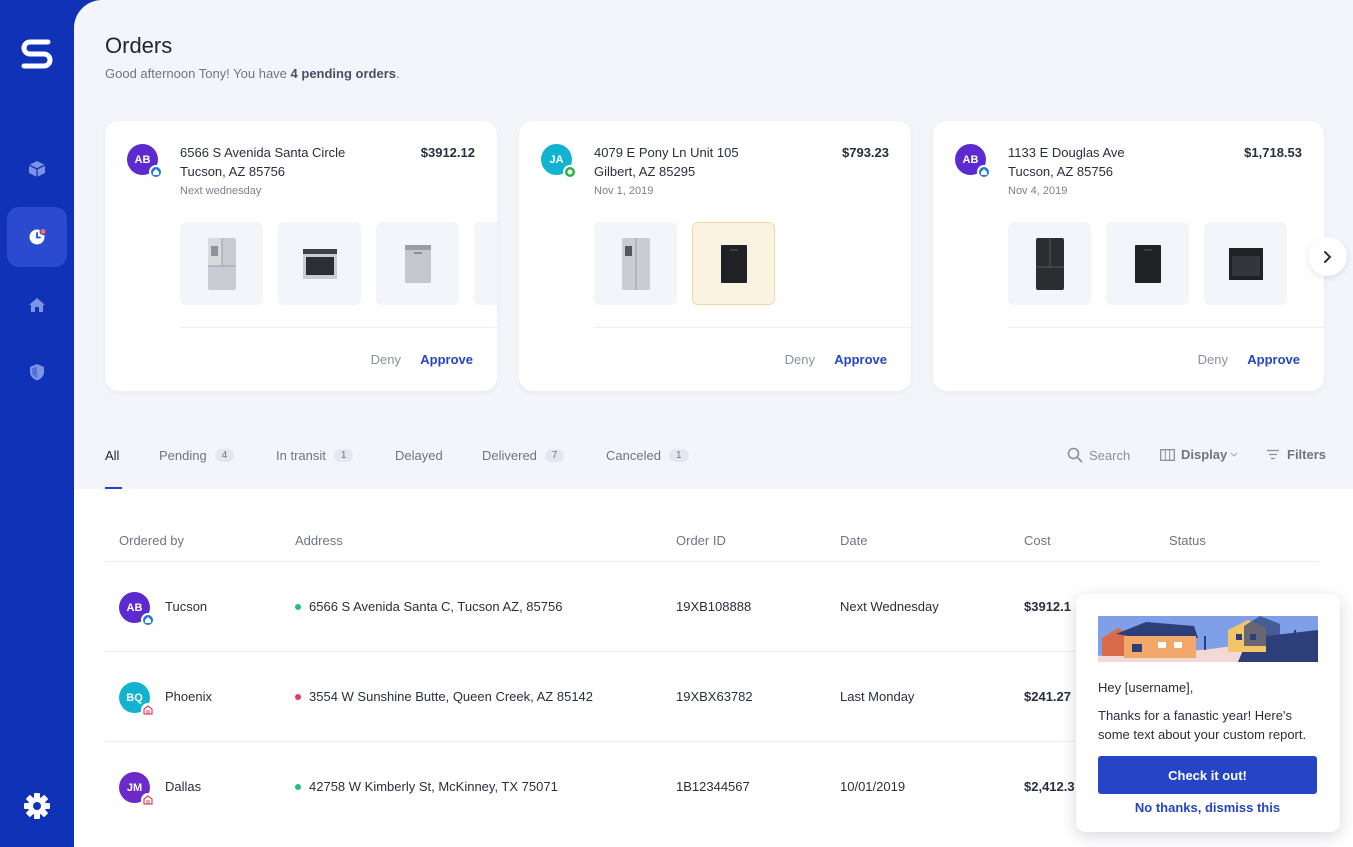 The width and height of the screenshot is (1353, 847). What do you see at coordinates (873, 786) in the screenshot?
I see `row-date: 10/01/2019` at bounding box center [873, 786].